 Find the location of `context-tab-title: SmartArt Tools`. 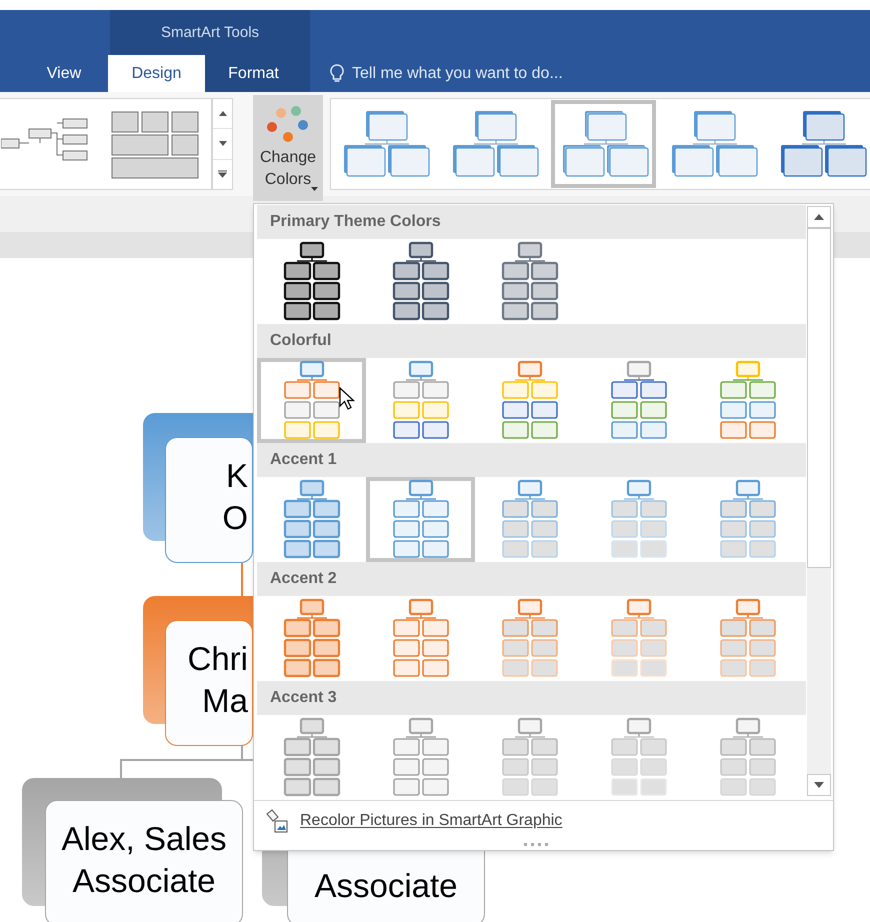

context-tab-title: SmartArt Tools is located at coordinates (210, 33).